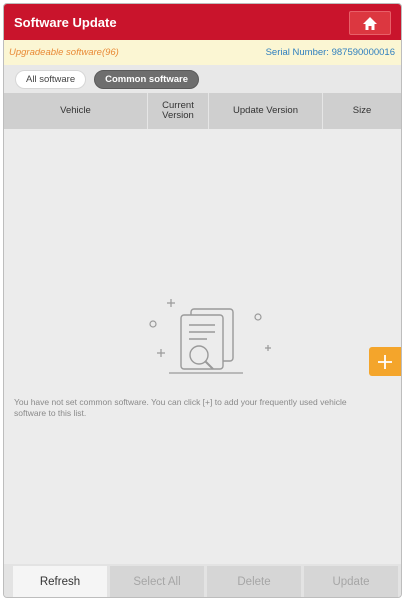  I want to click on bottom-action-bar: Refresh Select All Delete Update, so click(202, 580).